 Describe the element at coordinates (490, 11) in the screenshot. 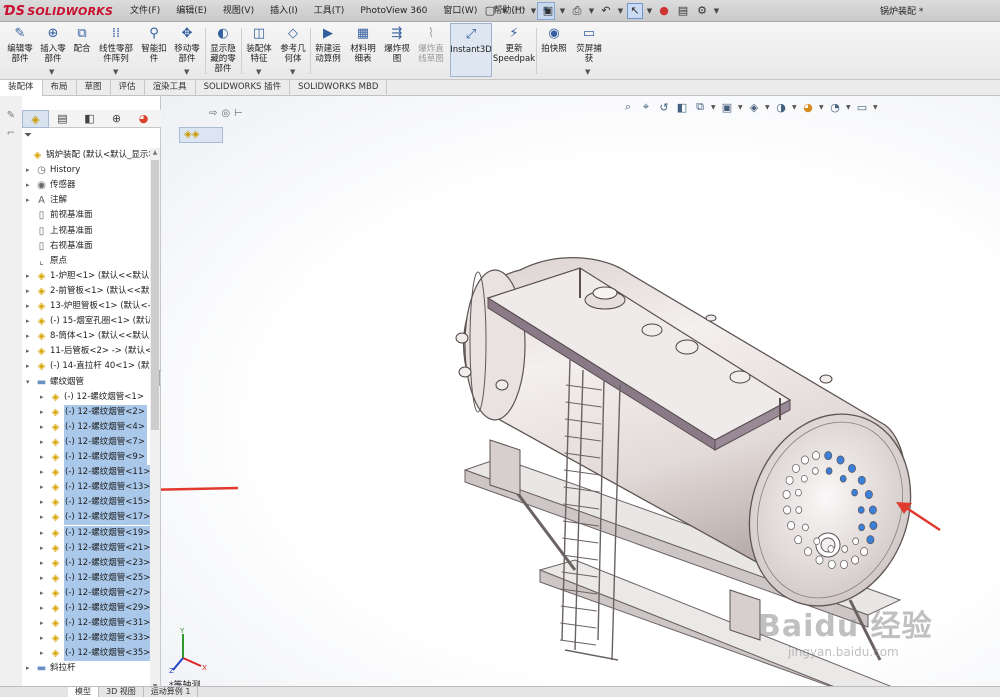

I see `new-document-icon: ▢` at that location.